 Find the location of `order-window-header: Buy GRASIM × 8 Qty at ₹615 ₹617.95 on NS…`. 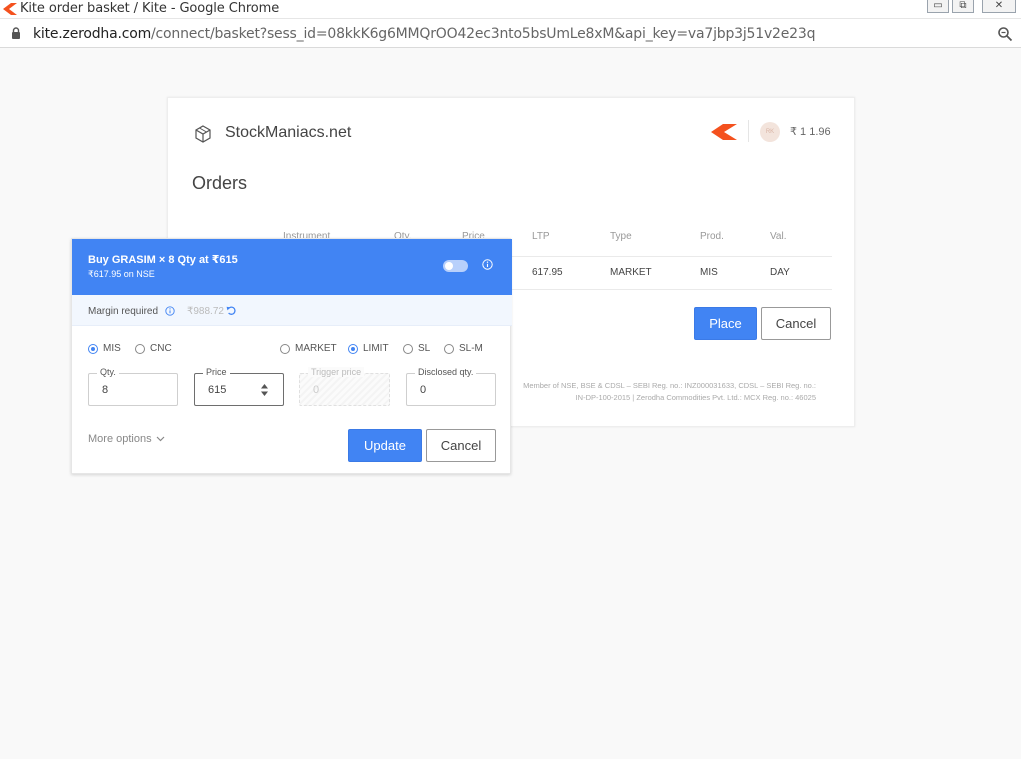

order-window-header: Buy GRASIM × 8 Qty at ₹615 ₹617.95 on NS… is located at coordinates (292, 267).